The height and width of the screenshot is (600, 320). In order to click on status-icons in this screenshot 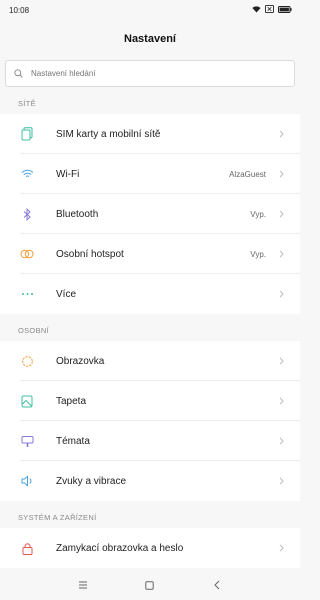, I will do `click(272, 10)`.